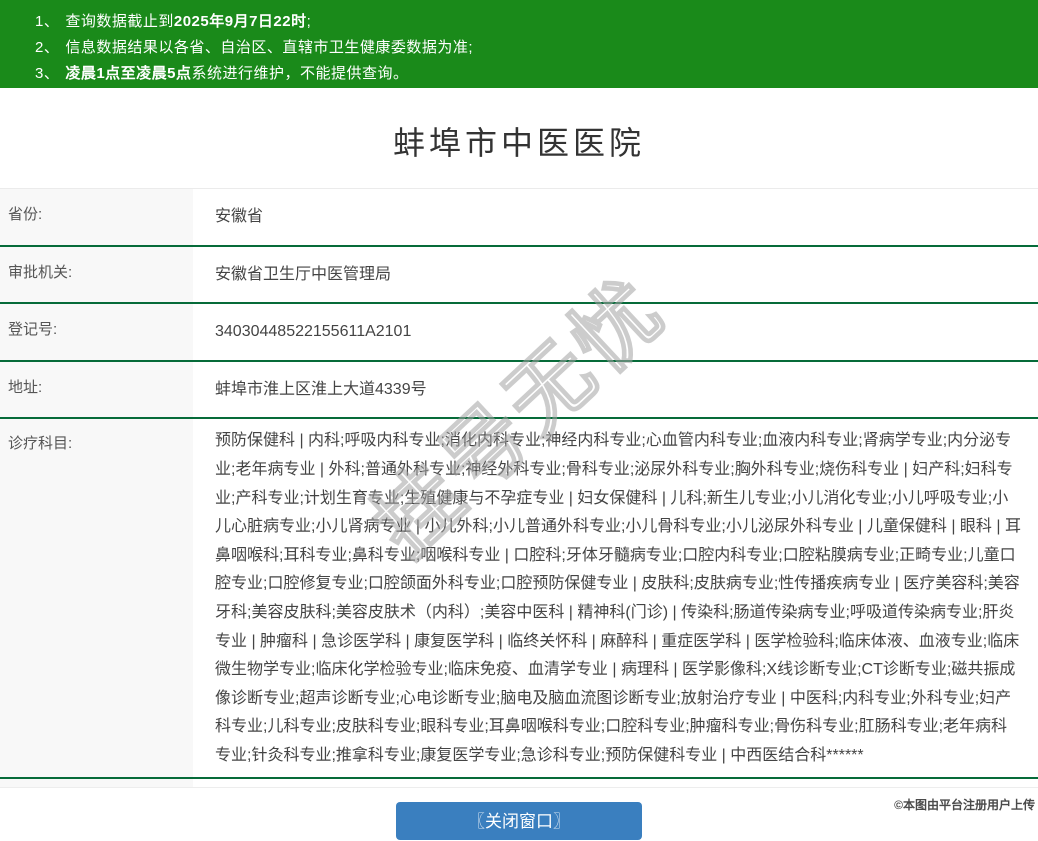  I want to click on notice-item-2: 2、 信息数据结果以各省、自治区、直辖市卫生健康委数据为准;, so click(536, 48).